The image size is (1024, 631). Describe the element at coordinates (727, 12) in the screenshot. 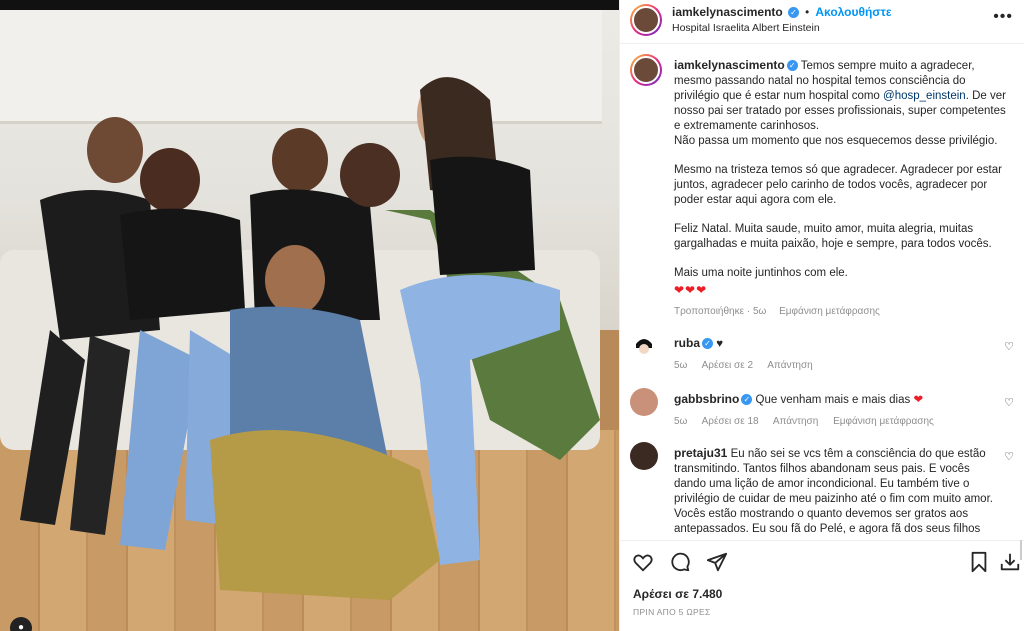

I see `author-username: iamkelynascimento` at that location.